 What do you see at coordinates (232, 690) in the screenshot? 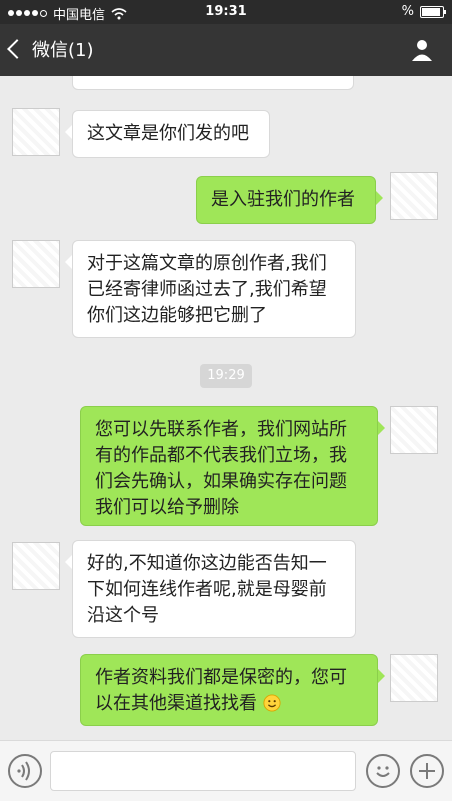
I see `message-bubble: 作者资料我们都是保密的，您可 以在其他渠道找找看` at bounding box center [232, 690].